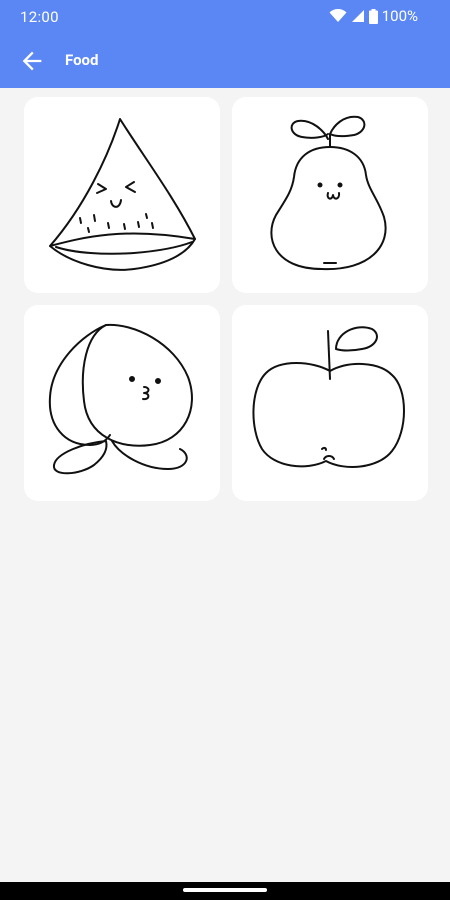  Describe the element at coordinates (225, 17) in the screenshot. I see `status-bar: 12:00 100%` at that location.